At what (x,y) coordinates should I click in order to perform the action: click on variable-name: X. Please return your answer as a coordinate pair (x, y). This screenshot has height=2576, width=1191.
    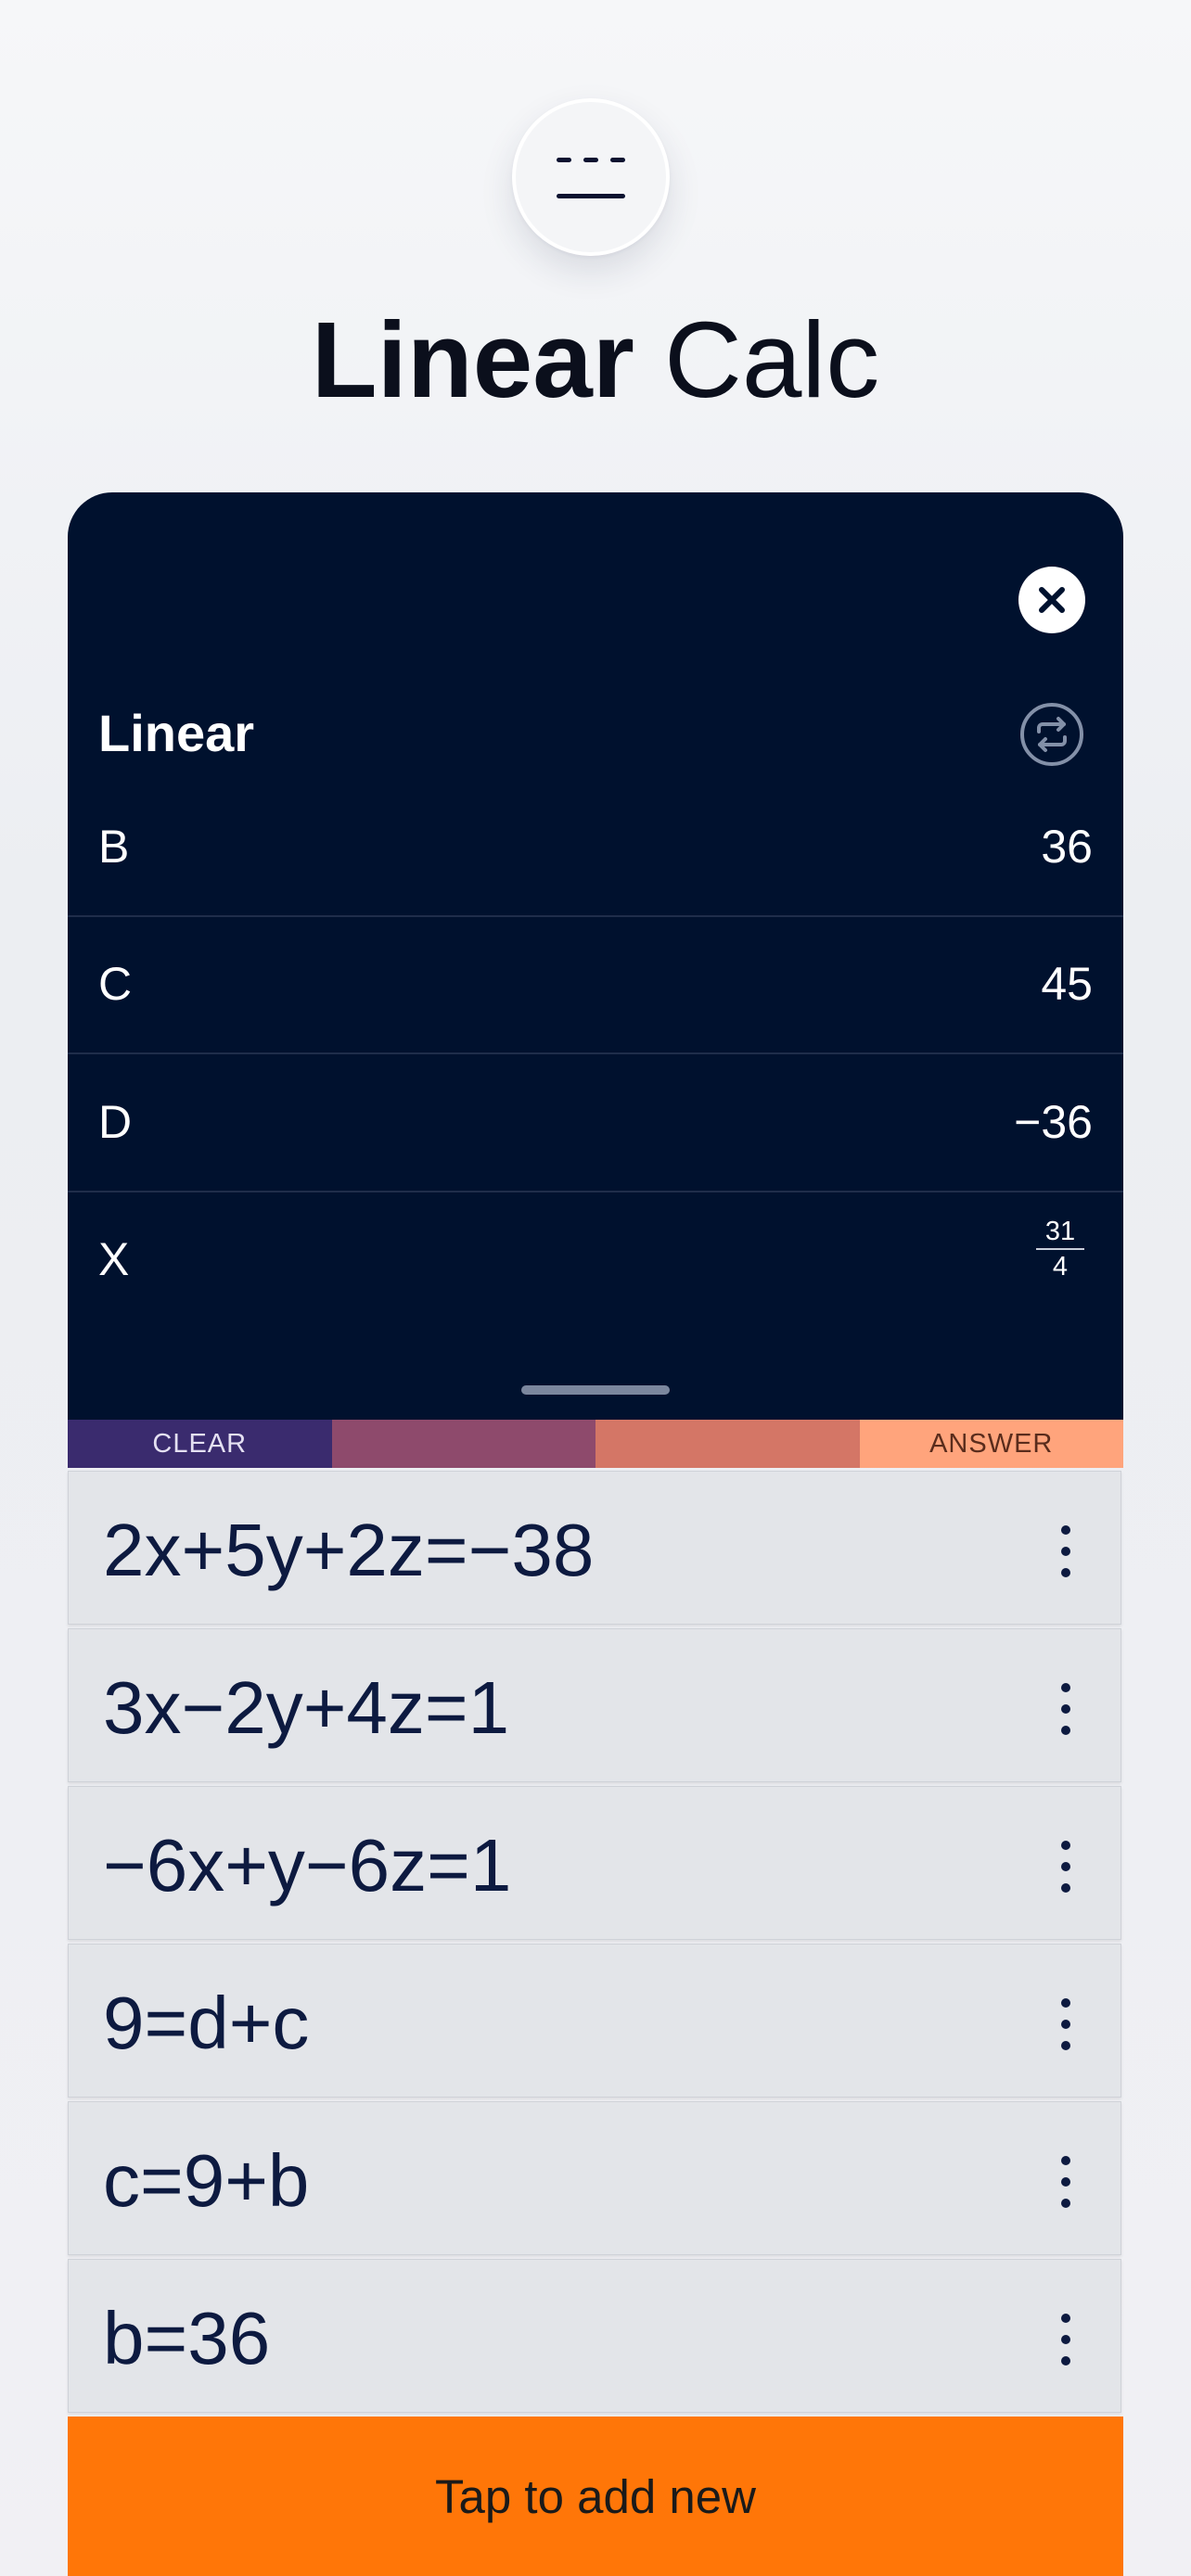
    Looking at the image, I should click on (114, 1259).